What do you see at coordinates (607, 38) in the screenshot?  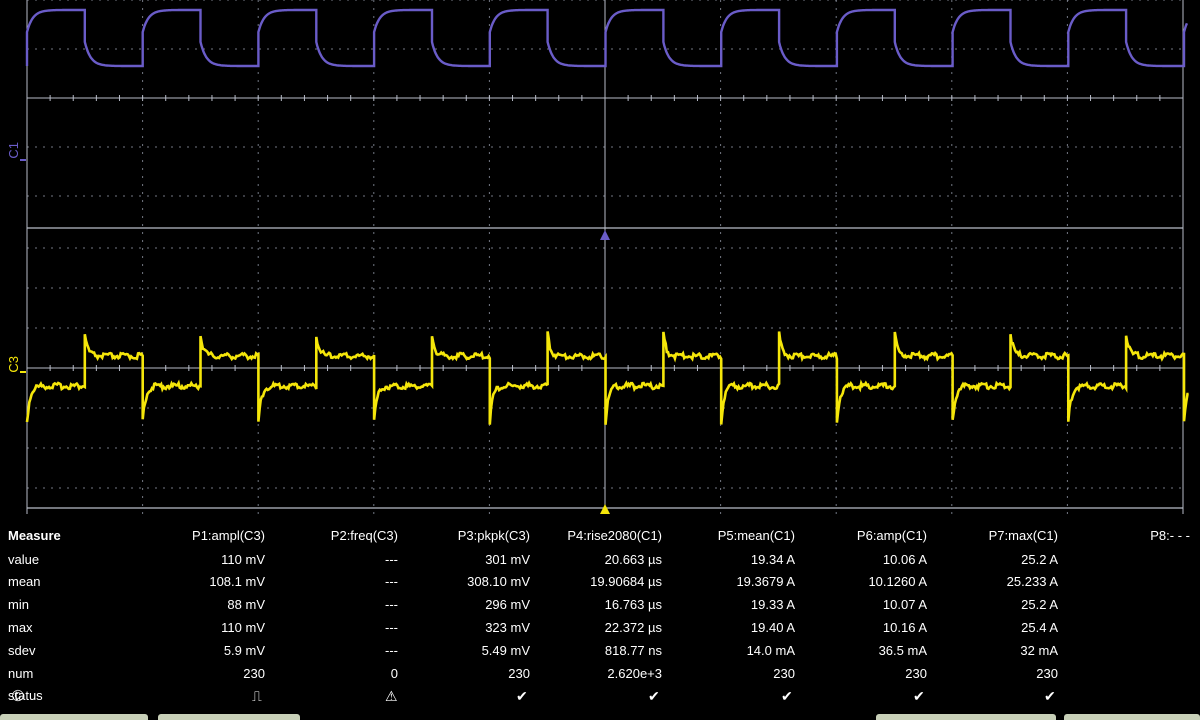 I see `c1-waveform` at bounding box center [607, 38].